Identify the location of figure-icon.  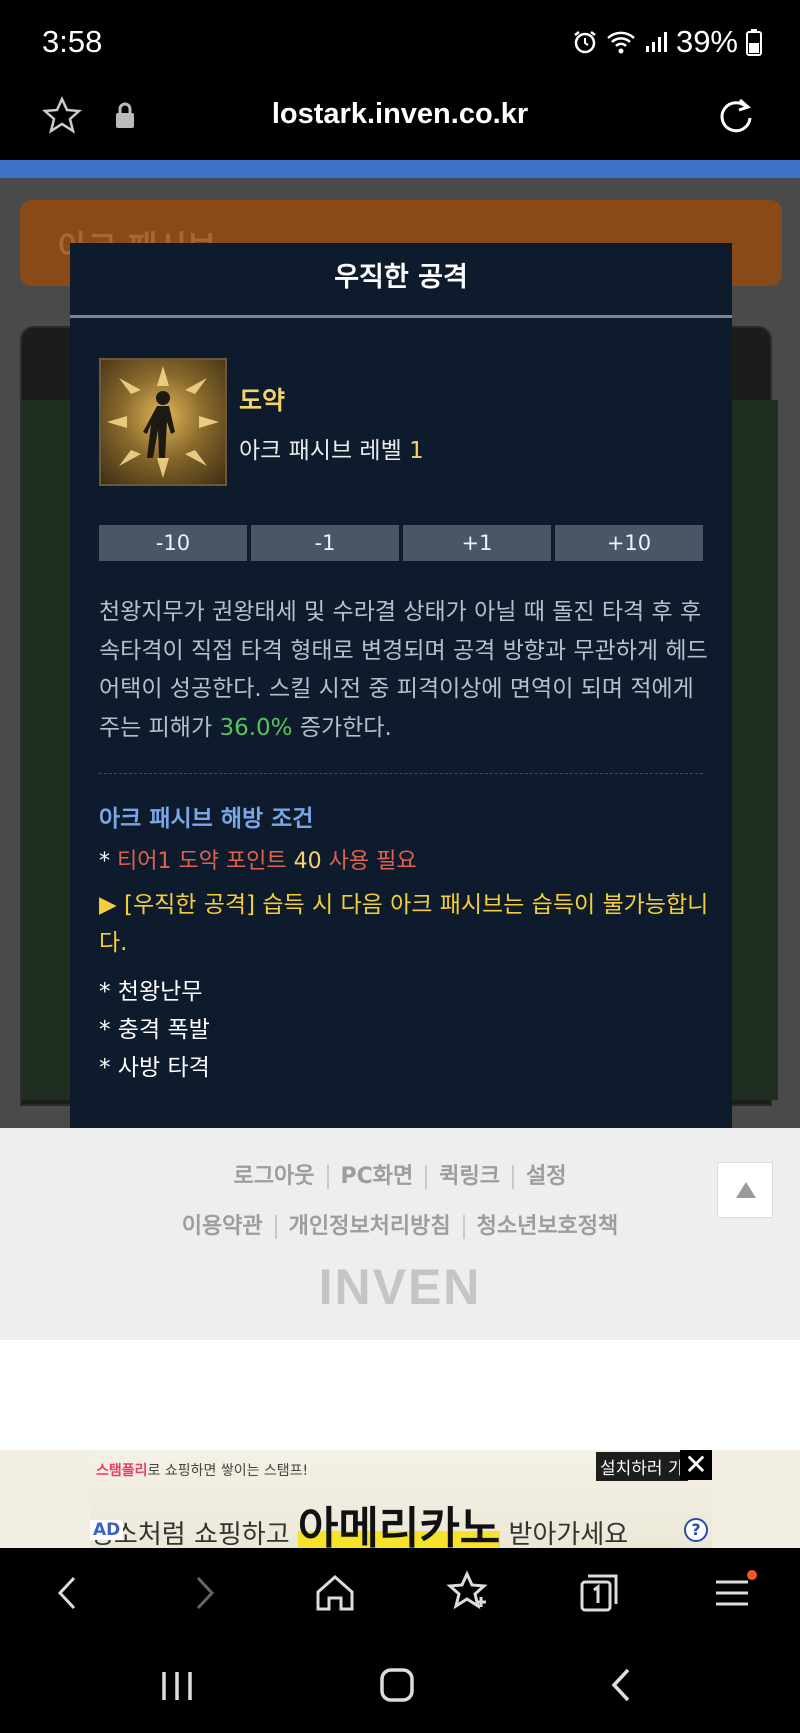
(163, 422).